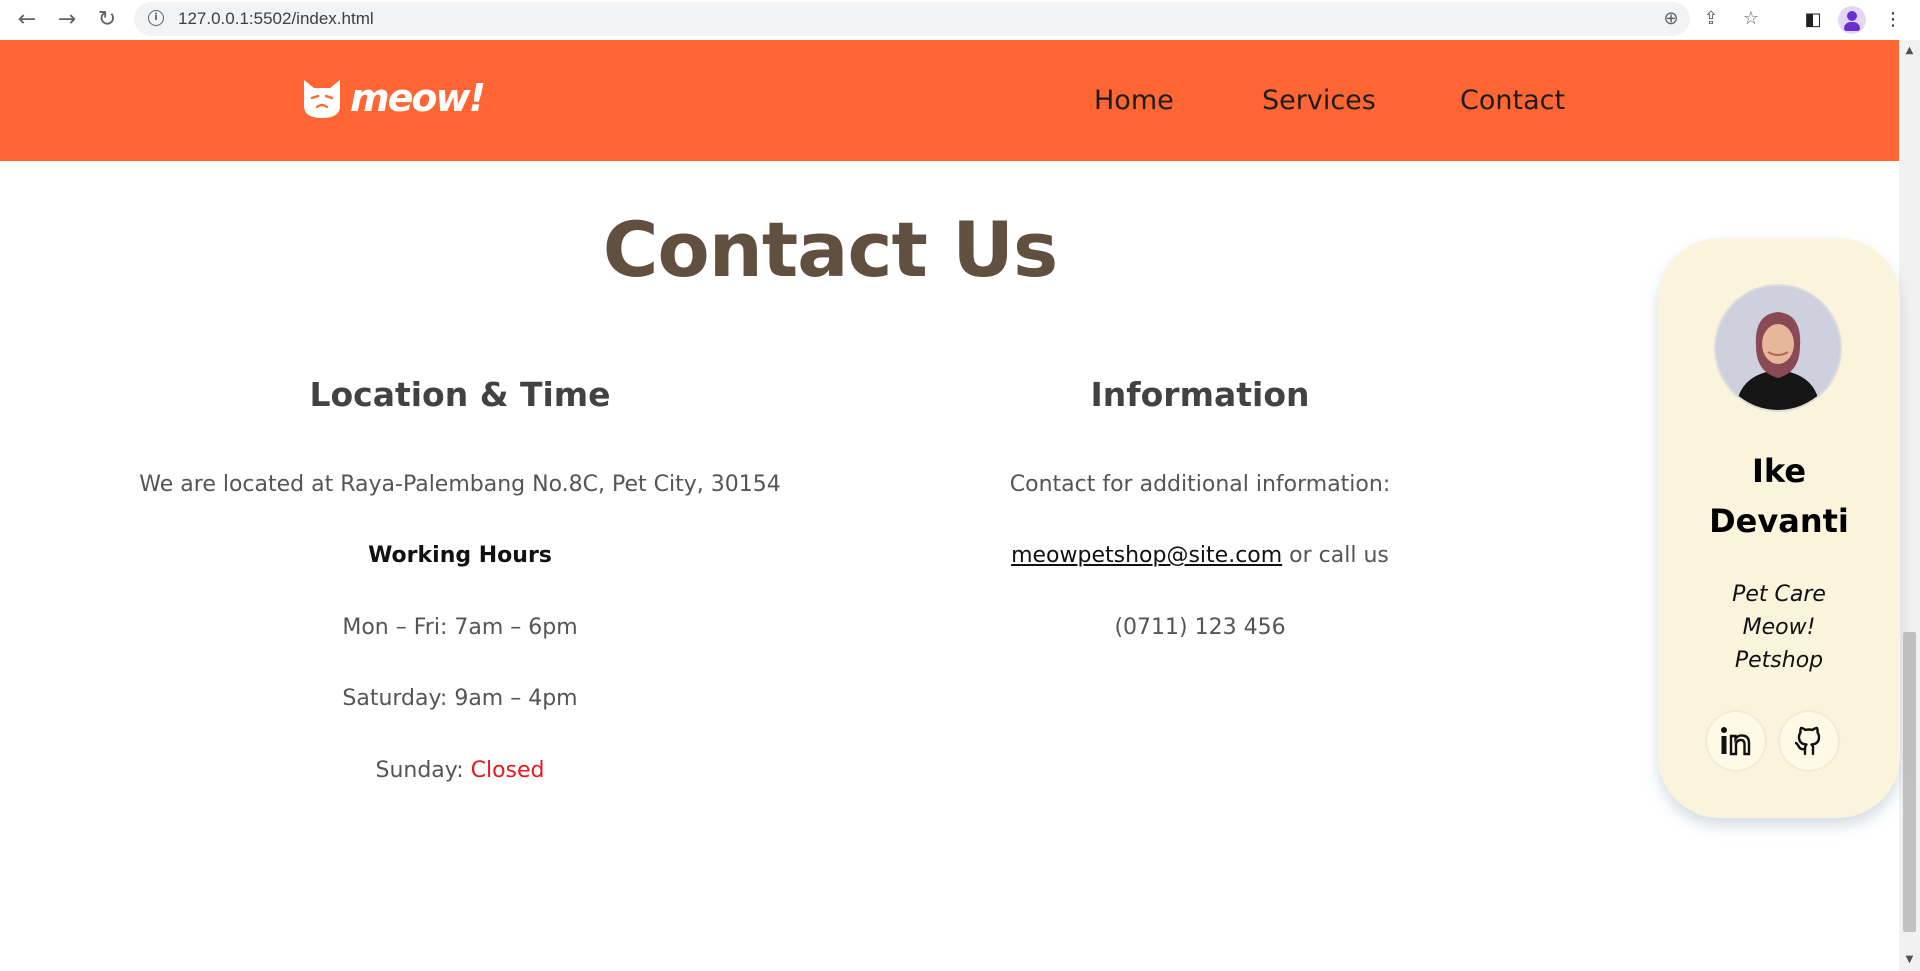  Describe the element at coordinates (27, 20) in the screenshot. I see `back-arrow-icon: ←` at that location.